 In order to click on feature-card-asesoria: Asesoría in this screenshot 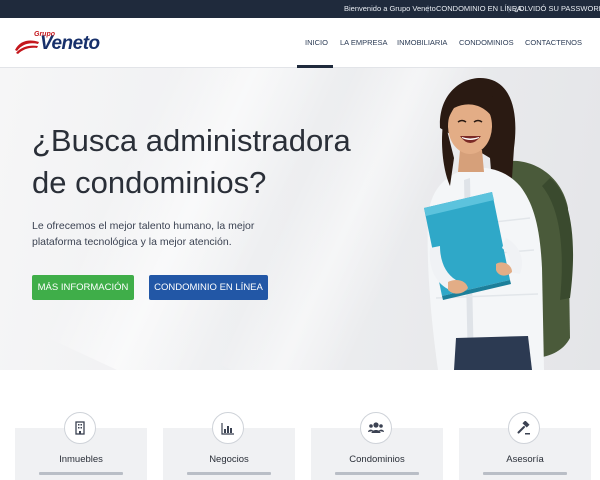, I will do `click(525, 446)`.